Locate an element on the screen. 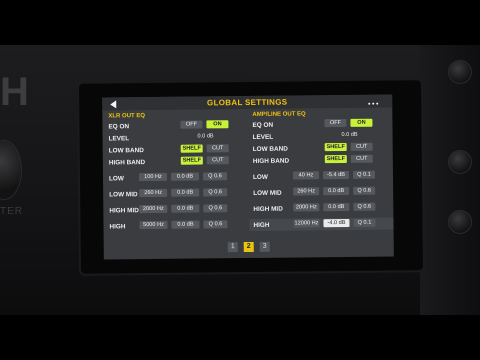  amp-band-low-mid-freq: 260 Hz is located at coordinates (306, 191).